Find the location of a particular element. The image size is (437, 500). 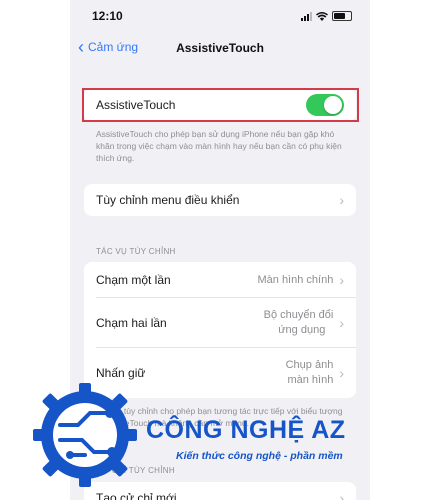

customize-menu-card: Tùy chỉnh menu điều khiển › is located at coordinates (220, 200).